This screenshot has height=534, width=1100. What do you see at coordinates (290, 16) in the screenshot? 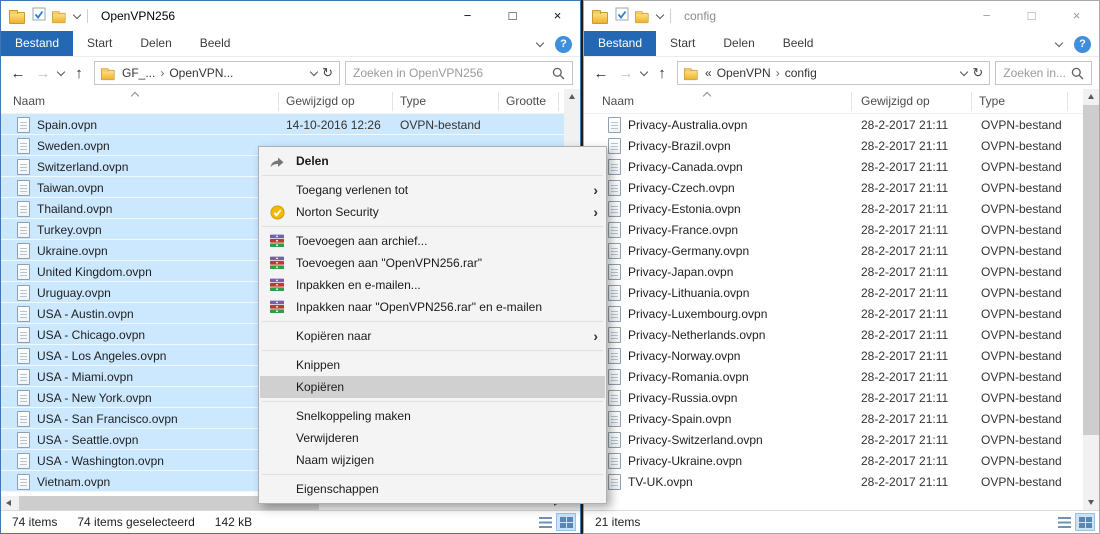
I see `title-bar: OpenVPN256 − □ ×` at bounding box center [290, 16].